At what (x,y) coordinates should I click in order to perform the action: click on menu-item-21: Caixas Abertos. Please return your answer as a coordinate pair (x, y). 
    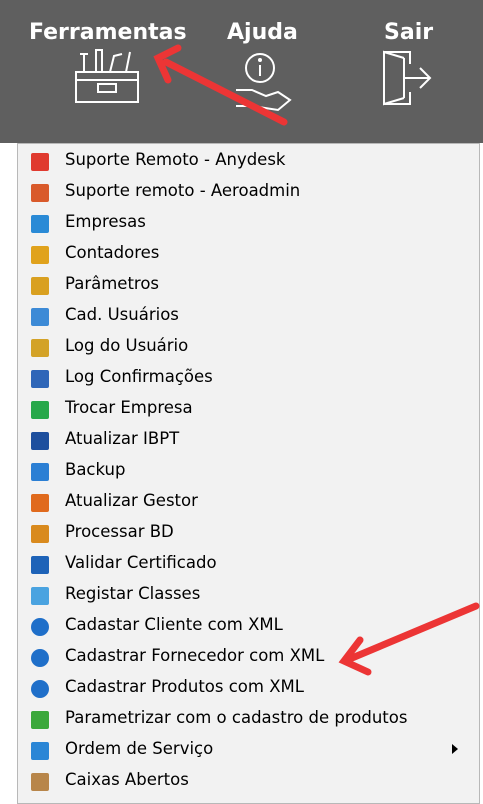
    Looking at the image, I should click on (248, 781).